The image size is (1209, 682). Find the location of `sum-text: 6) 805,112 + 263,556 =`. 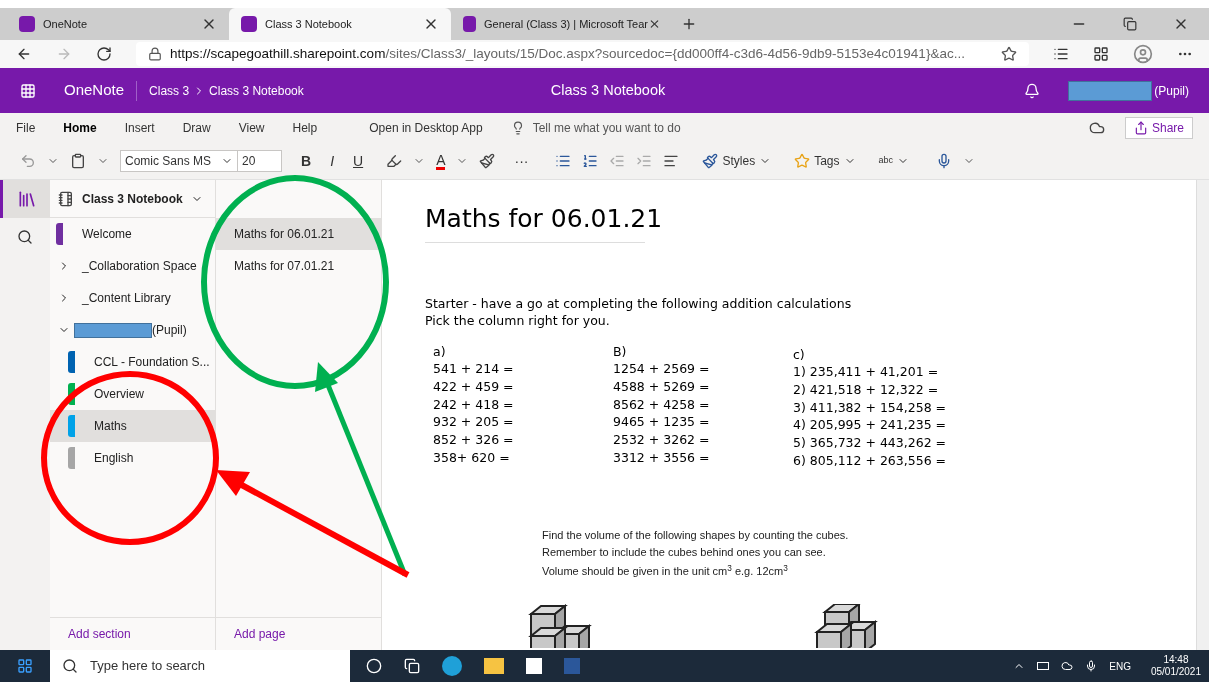

sum-text: 6) 805,112 + 263,556 = is located at coordinates (870, 460).